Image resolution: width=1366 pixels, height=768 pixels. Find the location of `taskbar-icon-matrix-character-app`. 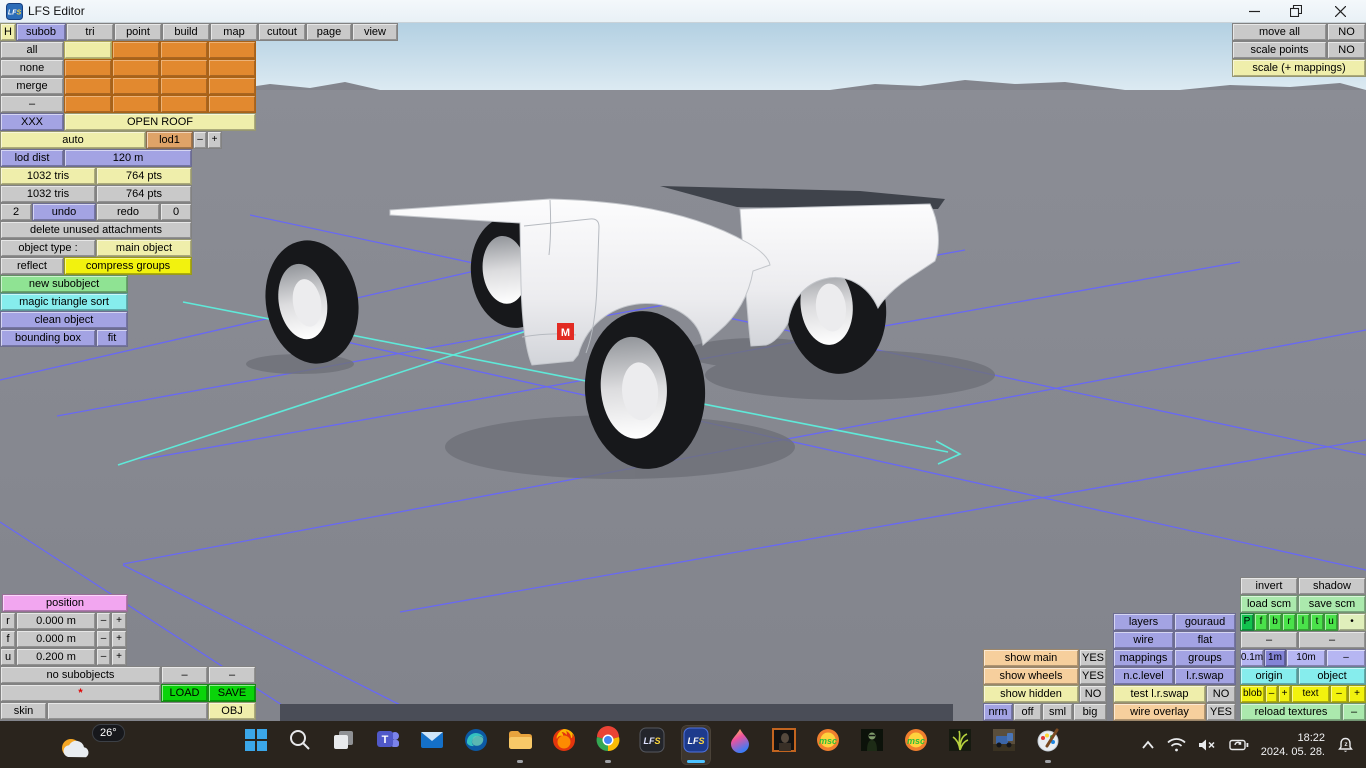

taskbar-icon-matrix-character-app is located at coordinates (872, 745).